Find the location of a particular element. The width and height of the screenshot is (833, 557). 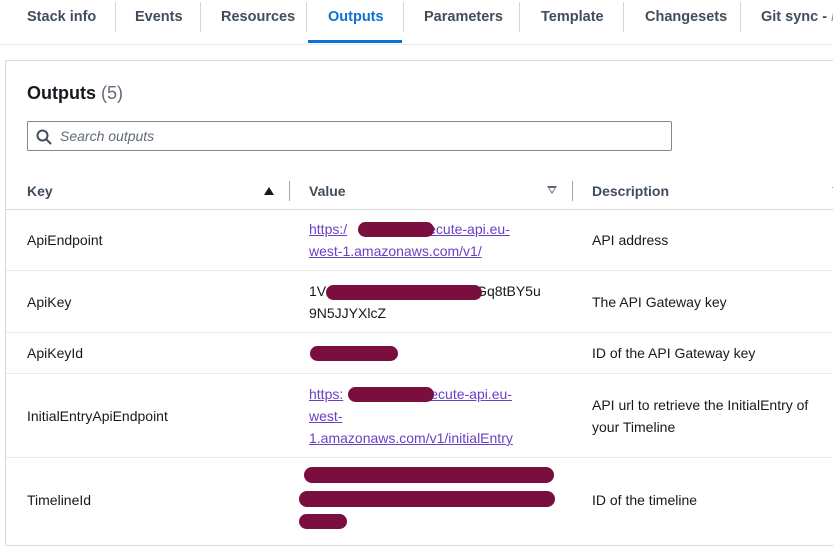

link-text: 1.amazonaws.com/v1/initialEntry is located at coordinates (411, 438).